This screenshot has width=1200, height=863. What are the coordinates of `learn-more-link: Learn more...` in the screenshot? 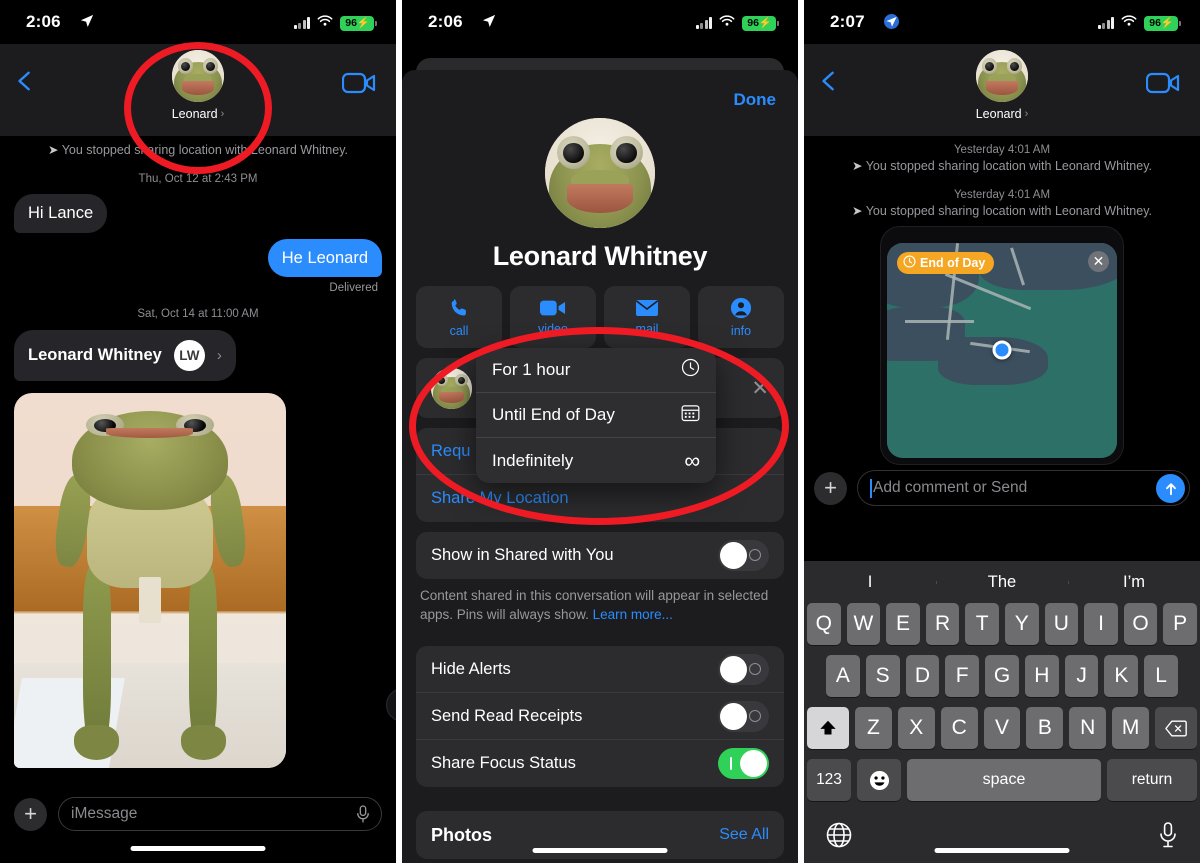 It's located at (633, 614).